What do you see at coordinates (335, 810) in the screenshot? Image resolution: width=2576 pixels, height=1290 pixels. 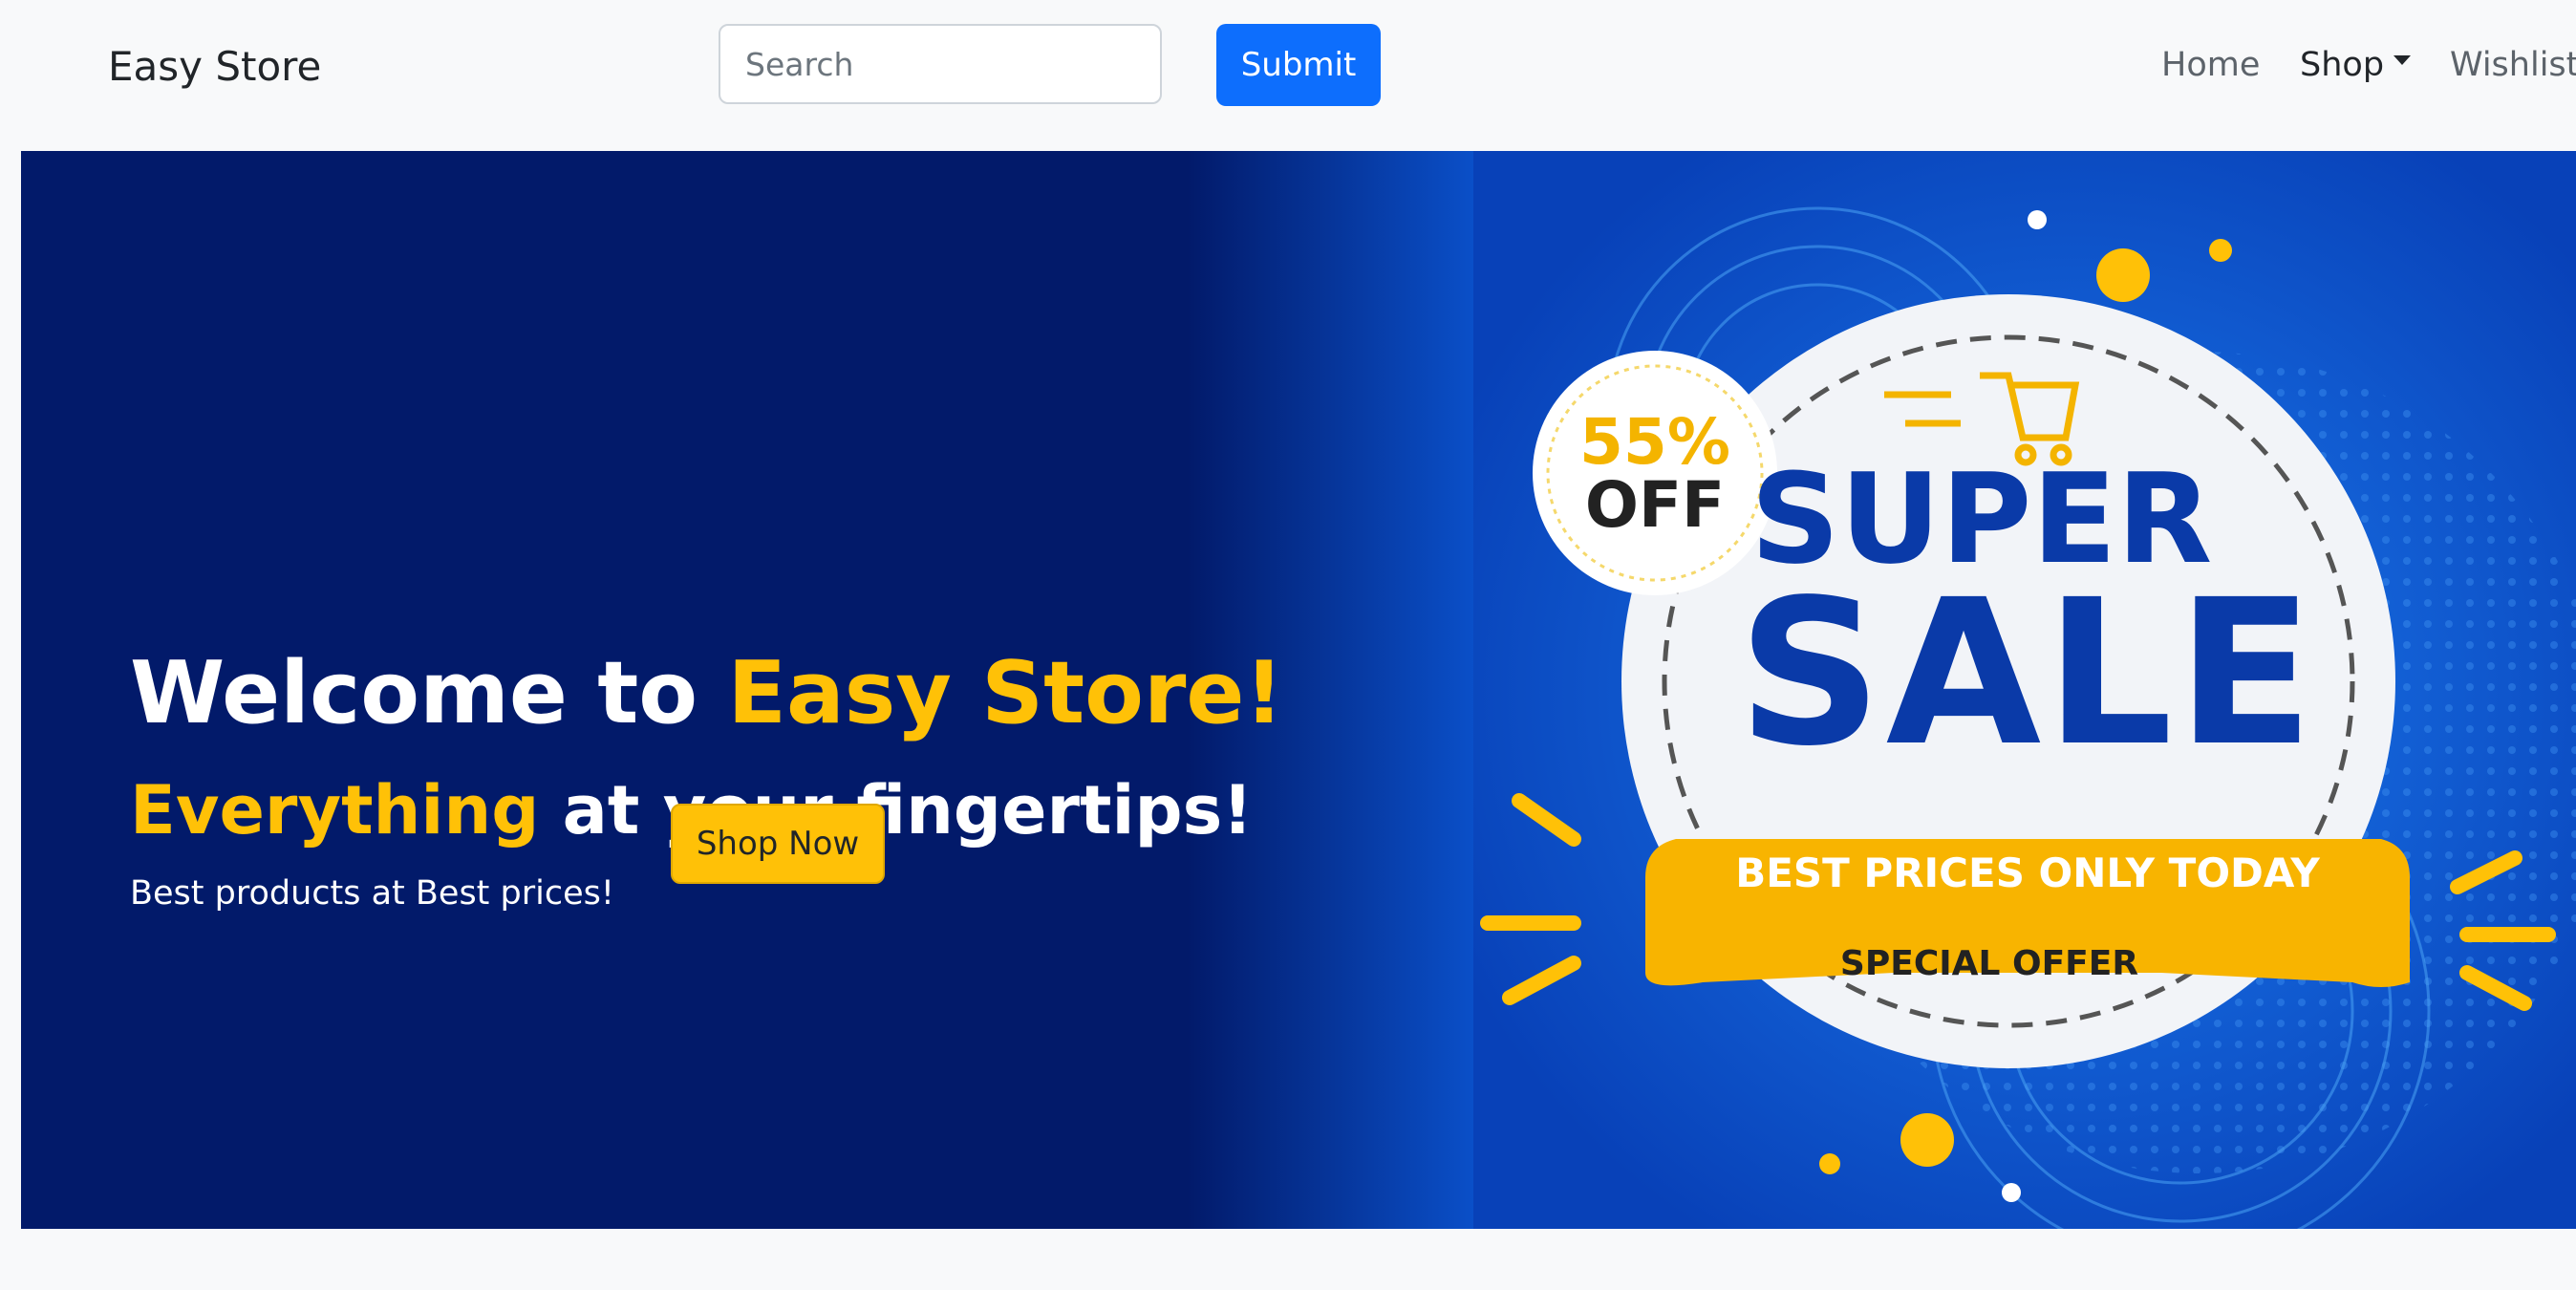 I see `hero-subtitle-highlight: Everything` at bounding box center [335, 810].